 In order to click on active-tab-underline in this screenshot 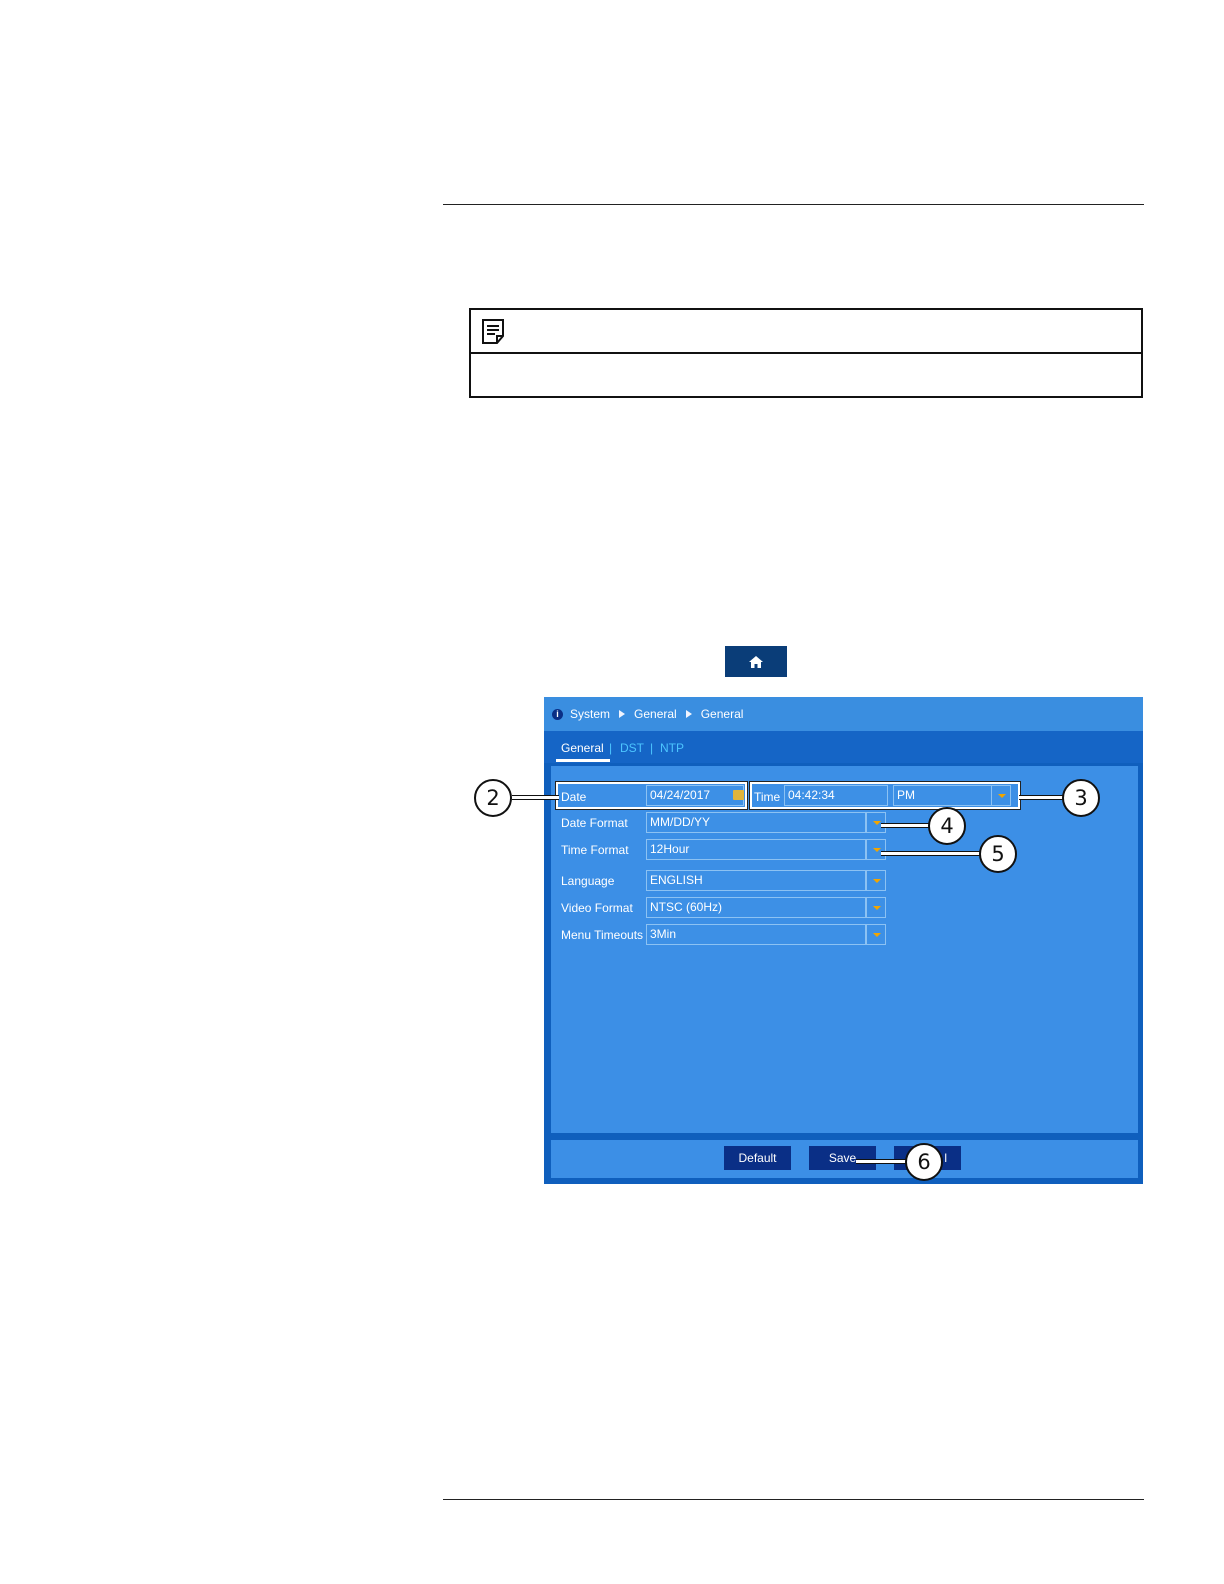, I will do `click(583, 760)`.